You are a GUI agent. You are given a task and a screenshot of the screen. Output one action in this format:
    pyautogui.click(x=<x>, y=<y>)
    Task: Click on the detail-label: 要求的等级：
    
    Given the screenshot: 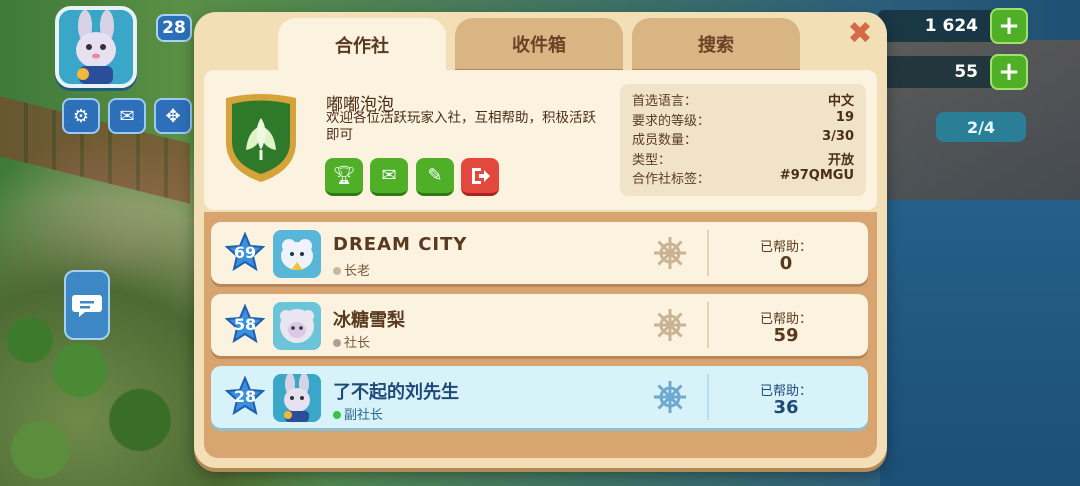 What is the action you would take?
    pyautogui.click(x=671, y=121)
    